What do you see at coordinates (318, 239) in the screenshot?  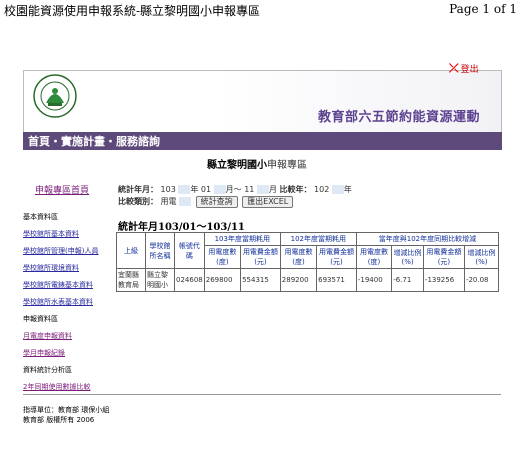 I see `col-group-102: 102年度當期耗用` at bounding box center [318, 239].